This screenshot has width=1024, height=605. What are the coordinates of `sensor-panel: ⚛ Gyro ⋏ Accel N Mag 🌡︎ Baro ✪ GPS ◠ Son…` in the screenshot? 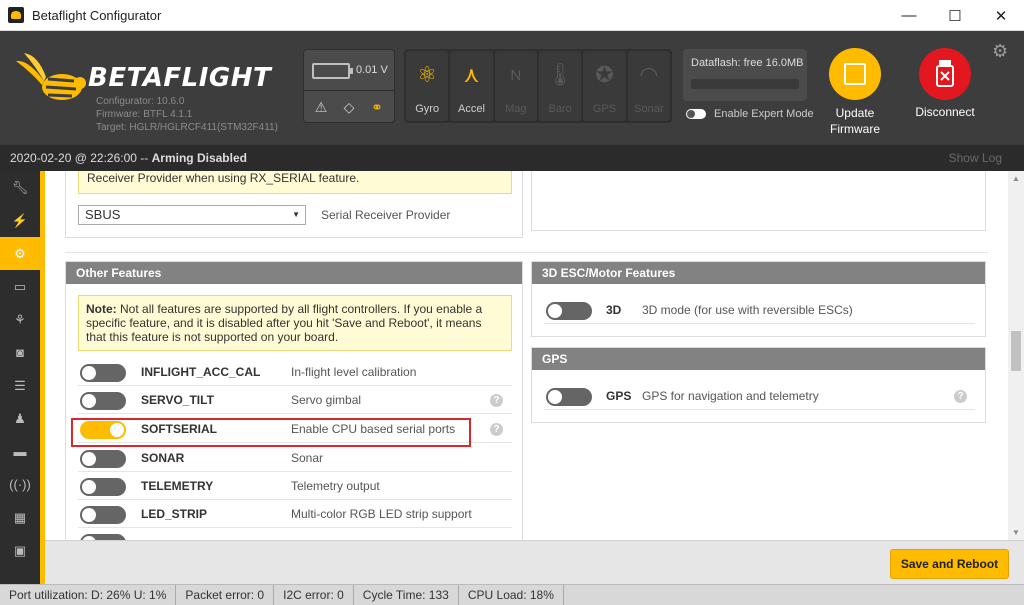 It's located at (538, 86).